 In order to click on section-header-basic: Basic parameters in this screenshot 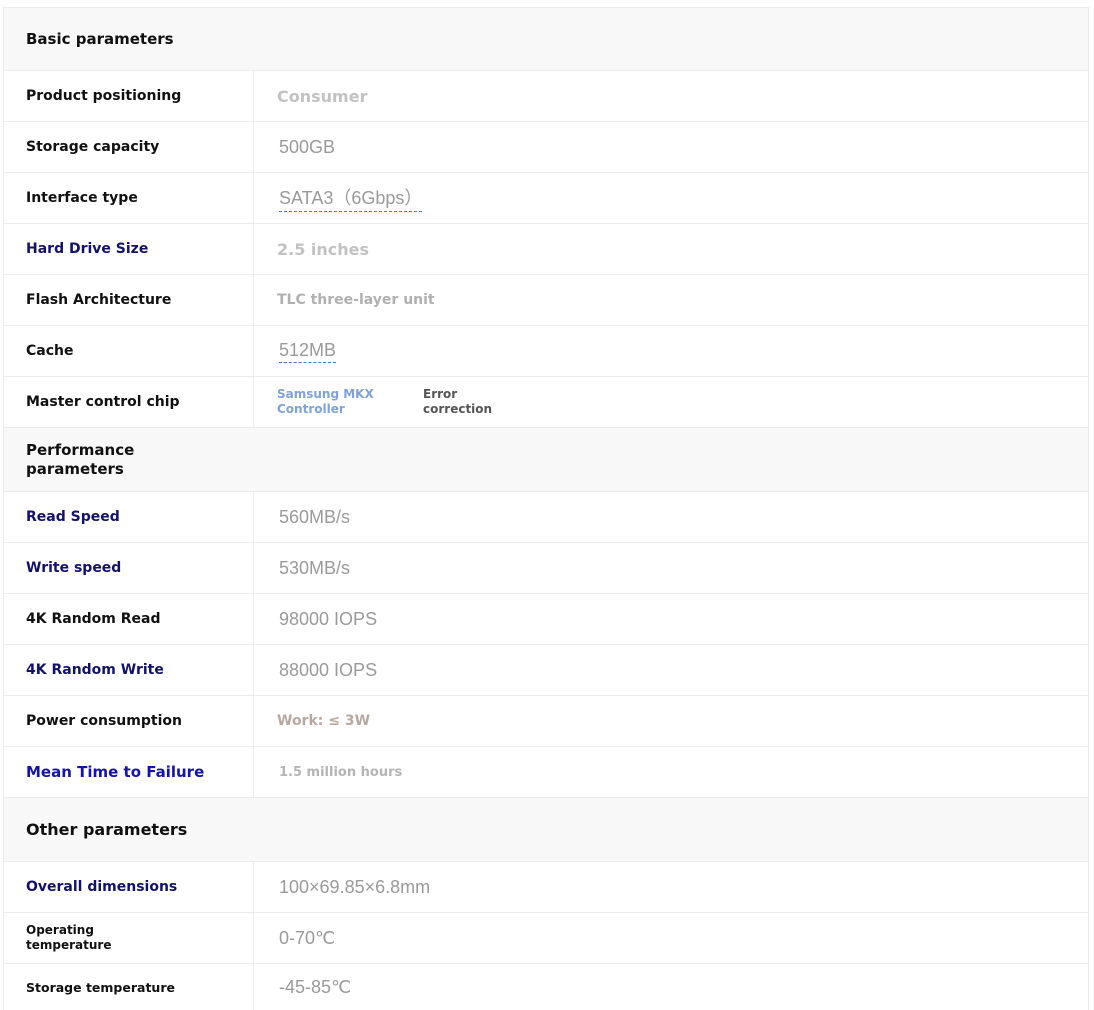, I will do `click(546, 39)`.